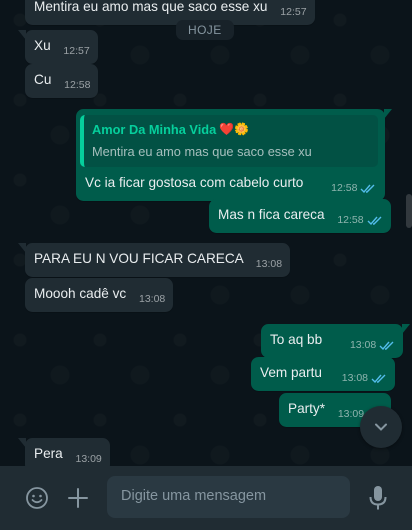 This screenshot has width=412, height=530. I want to click on message-text: Xu, so click(42, 45).